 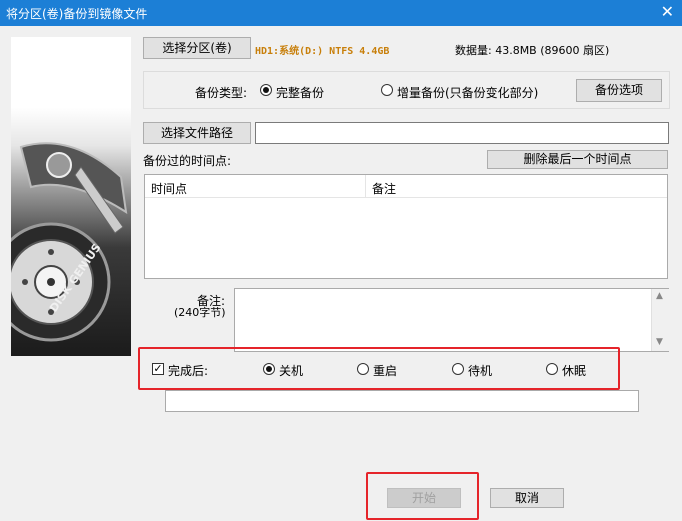 I want to click on disk-genius-banner: DISK GENIUS, so click(x=71, y=196).